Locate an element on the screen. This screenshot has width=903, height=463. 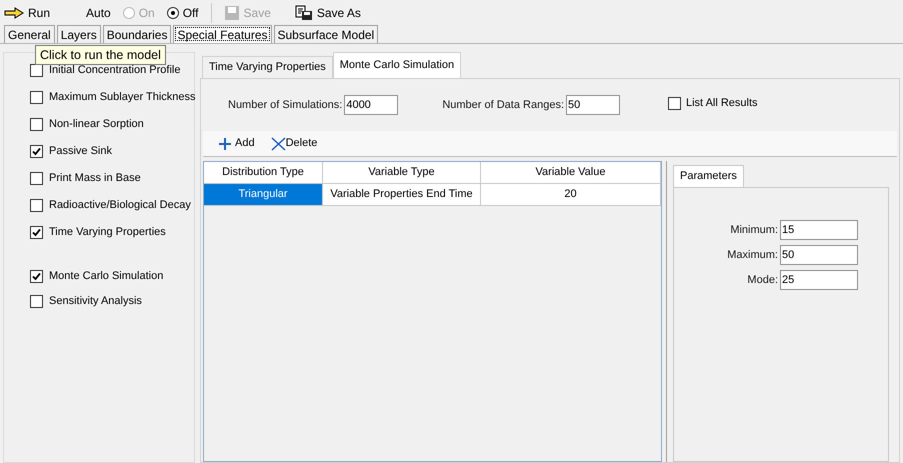
table-cell: Variable Properties End Time is located at coordinates (402, 195).